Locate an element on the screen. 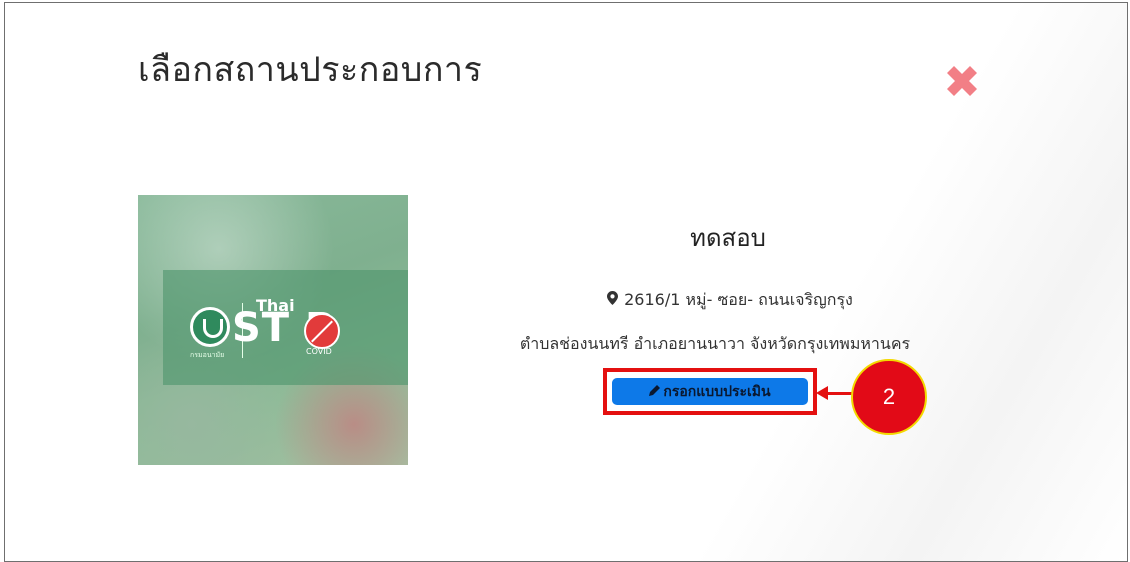  highlight-box: กรอกแบบประเมิน is located at coordinates (710, 391).